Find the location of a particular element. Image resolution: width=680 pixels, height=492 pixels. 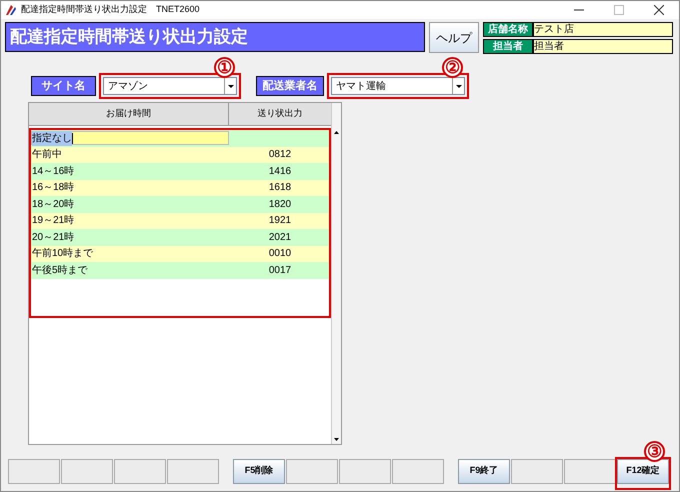

filter-label: 配送業者名 is located at coordinates (290, 86).